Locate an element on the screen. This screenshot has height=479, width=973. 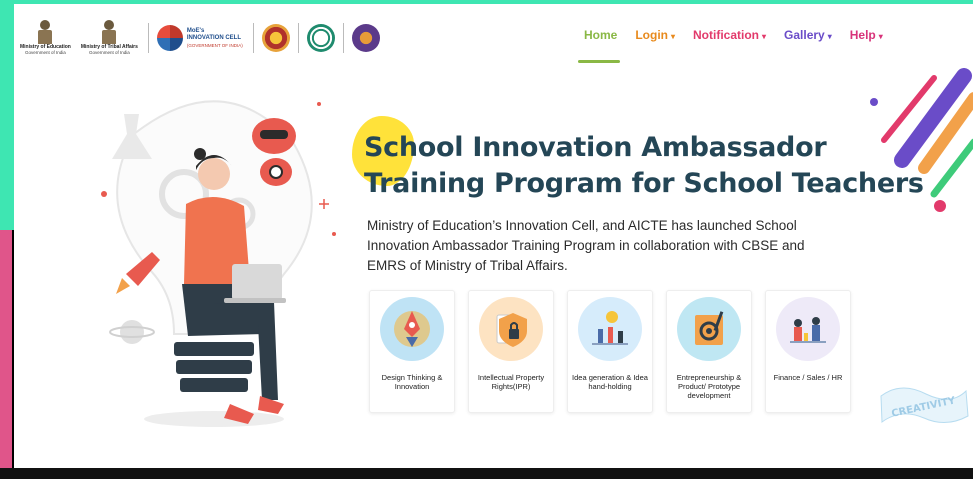
hero-title-line2: Training Program for School Teachers is located at coordinates (644, 183).